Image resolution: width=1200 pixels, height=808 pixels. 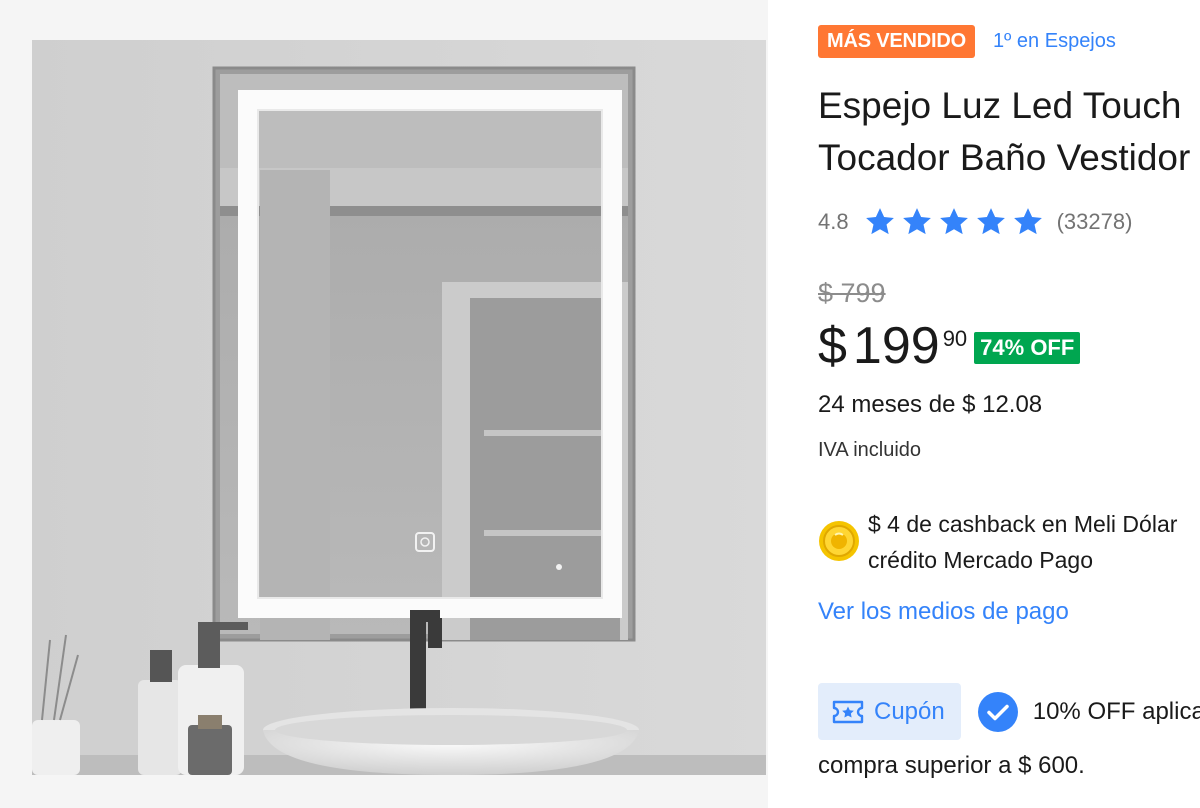 What do you see at coordinates (896, 41) in the screenshot?
I see `best-seller-badge: MÁS VENDIDO` at bounding box center [896, 41].